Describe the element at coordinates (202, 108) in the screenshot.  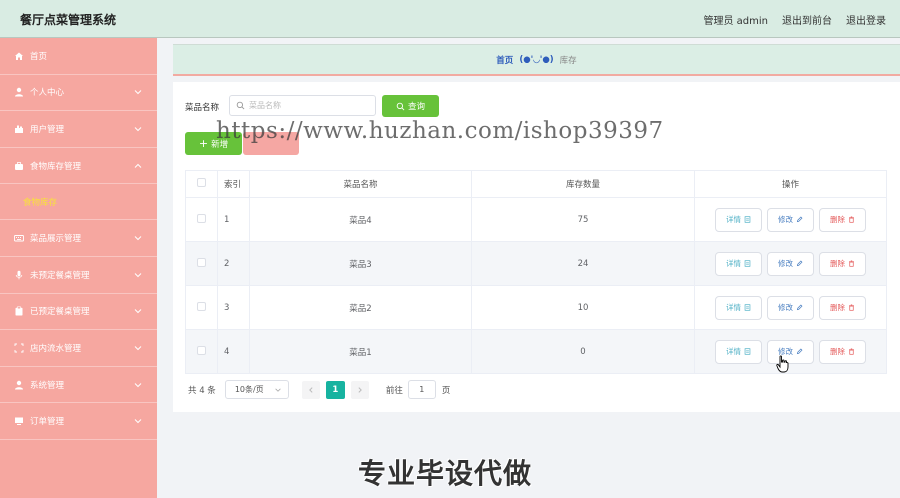
I see `search-label: 菜品名称` at that location.